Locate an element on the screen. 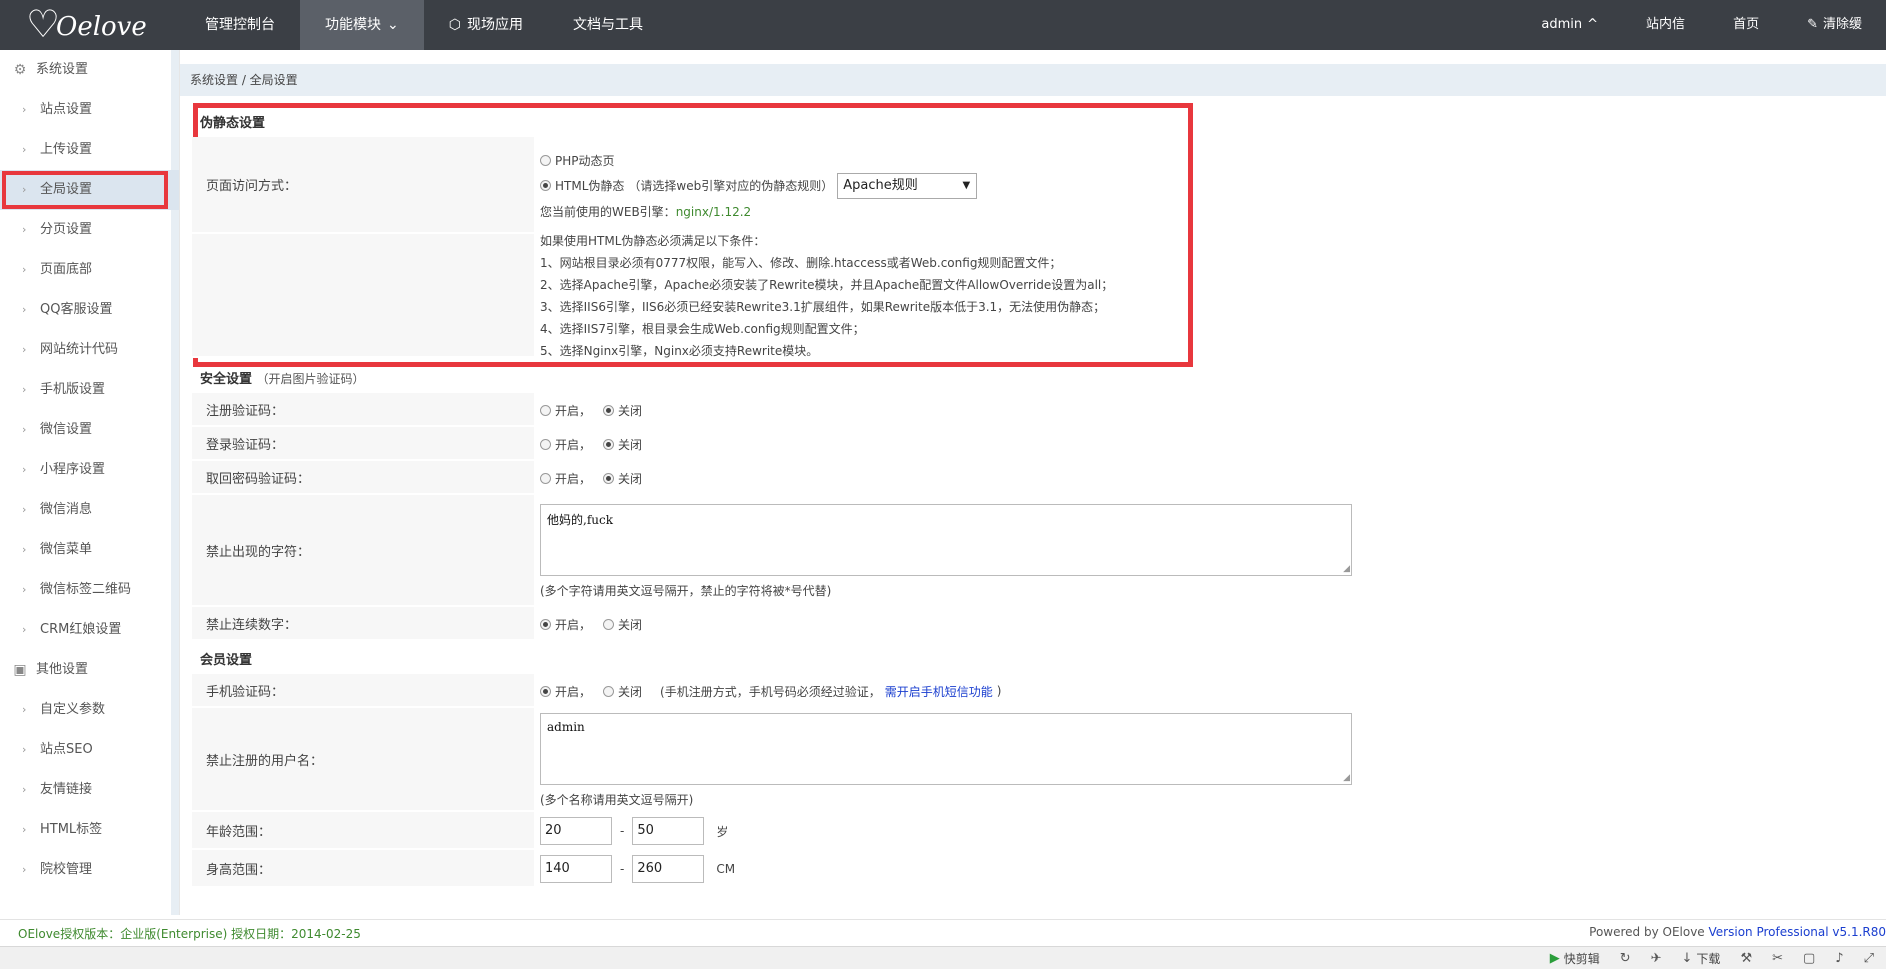  sidebar-item-paging: › 分页设置 is located at coordinates (89, 230).